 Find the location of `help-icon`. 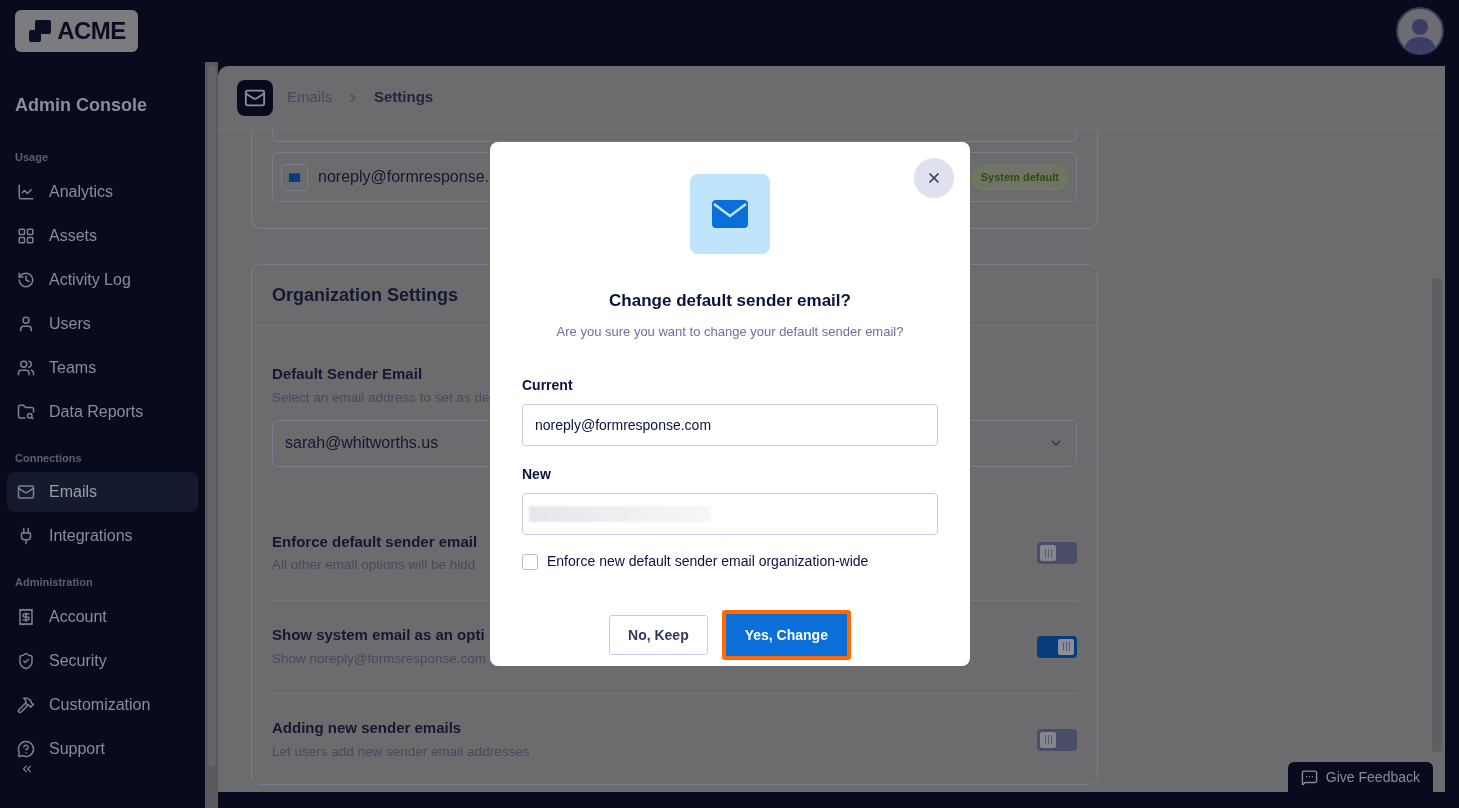

help-icon is located at coordinates (26, 748).